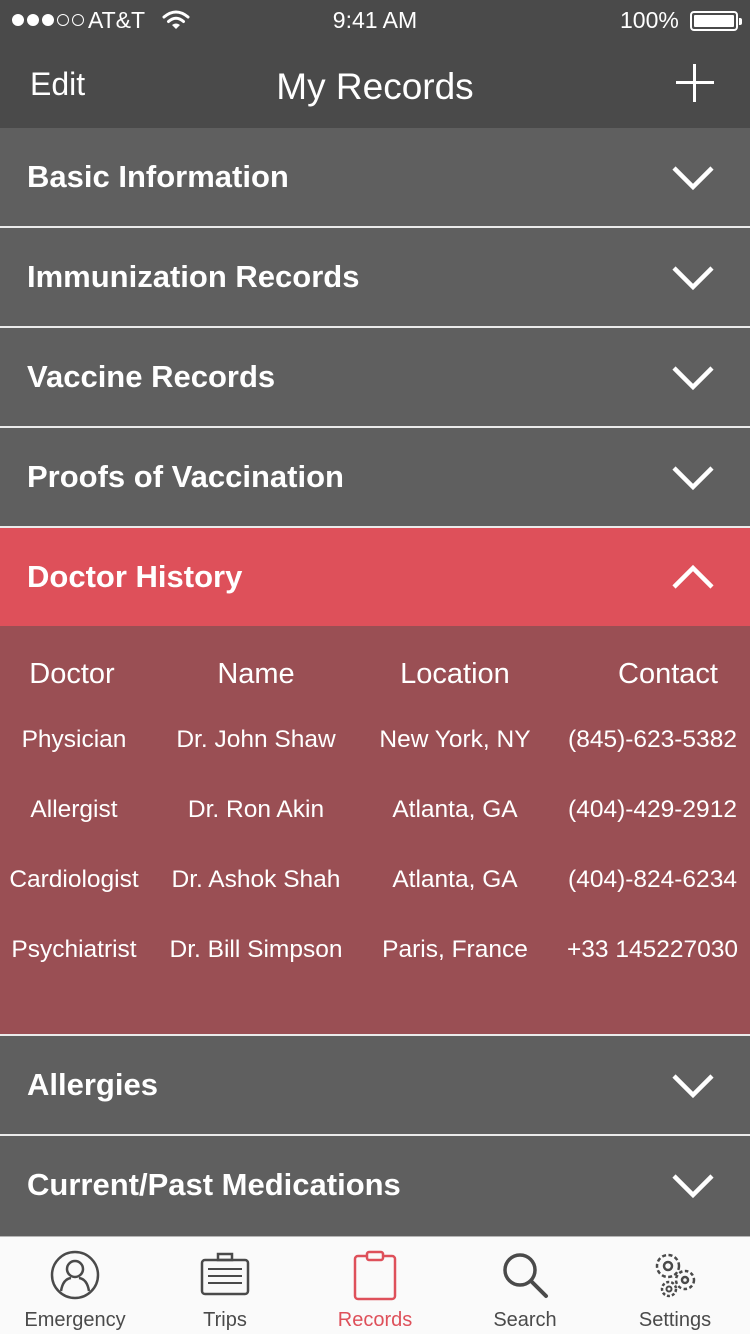  I want to click on tab-settings: Settings, so click(675, 1285).